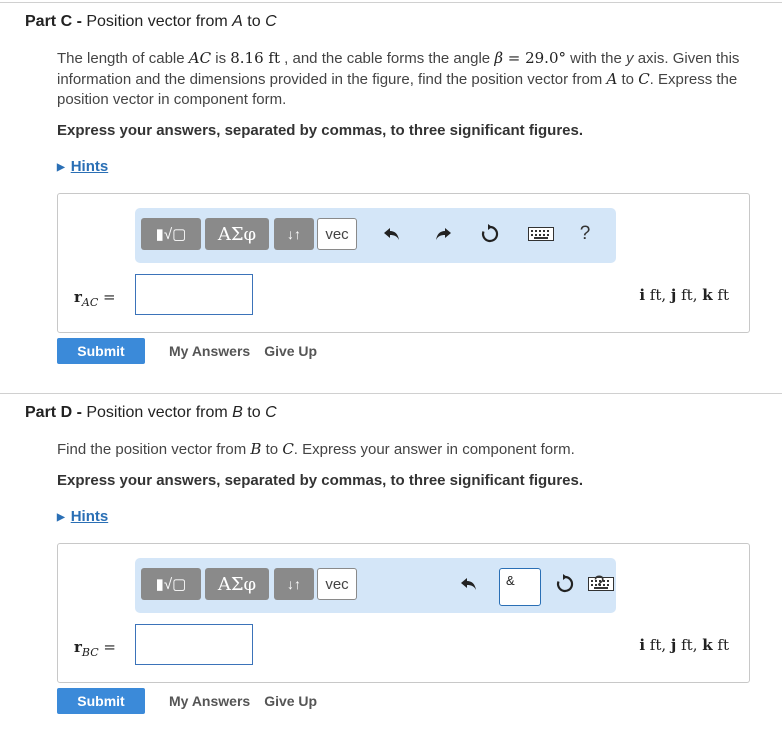  Describe the element at coordinates (375, 235) in the screenshot. I see `math-toolbar: ▮√▢ ΑΣφ ↓↑ vec ?` at that location.